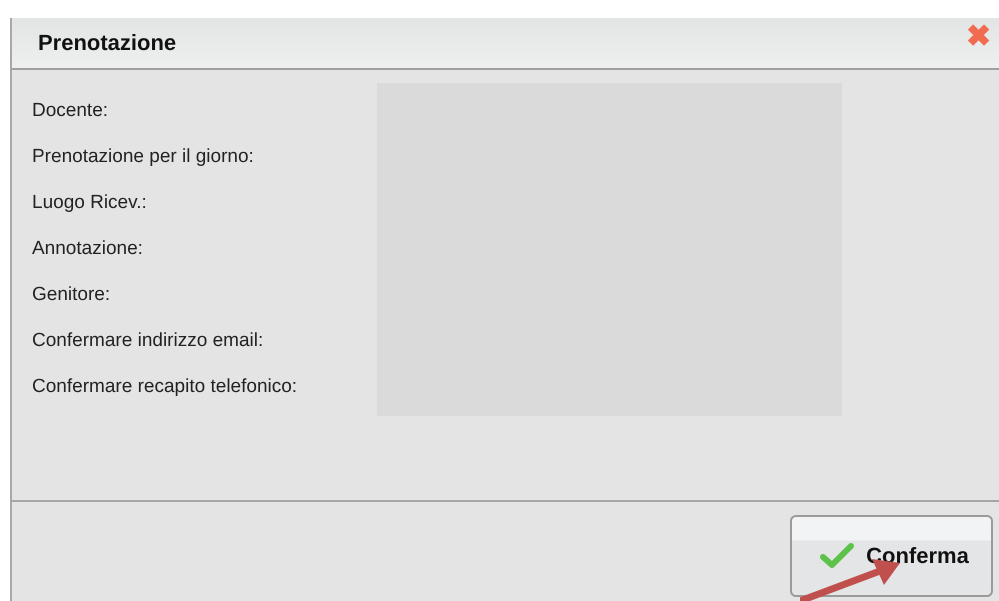 The height and width of the screenshot is (601, 999). Describe the element at coordinates (90, 203) in the screenshot. I see `field-label: Luogo Ricev.:` at that location.